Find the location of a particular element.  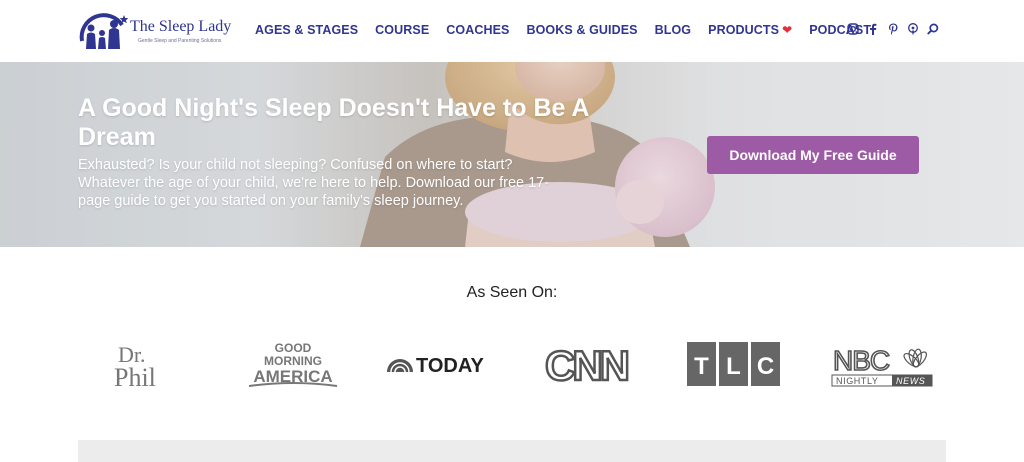

nav-item-books-guides: BOOKS & GUIDES is located at coordinates (581, 30).